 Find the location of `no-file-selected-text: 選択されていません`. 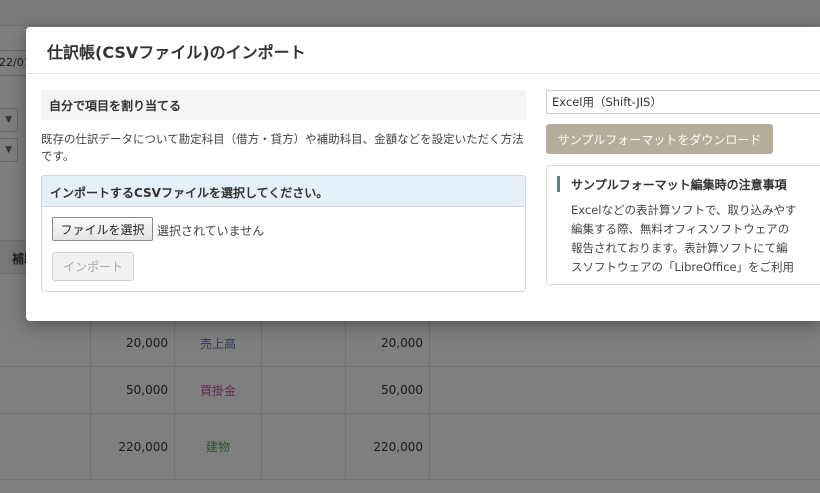

no-file-selected-text: 選択されていません is located at coordinates (211, 231).